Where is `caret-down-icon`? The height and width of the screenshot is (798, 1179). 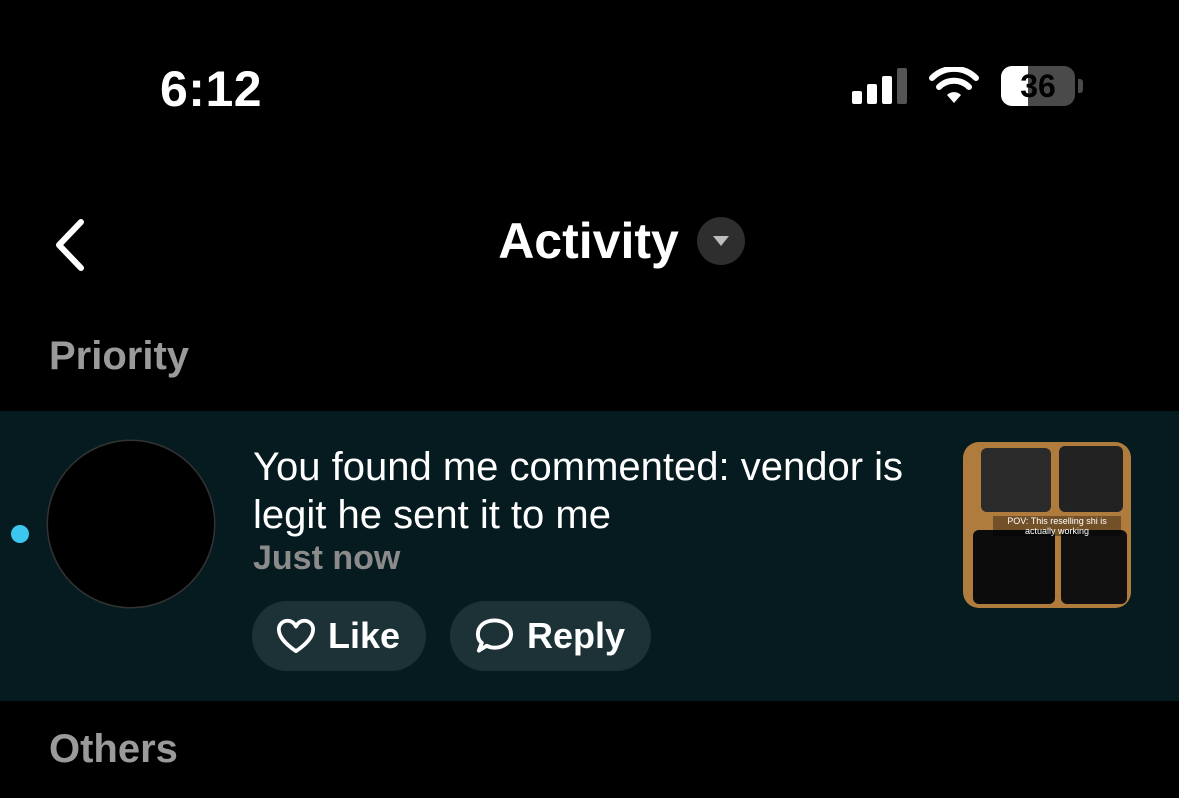 caret-down-icon is located at coordinates (720, 241).